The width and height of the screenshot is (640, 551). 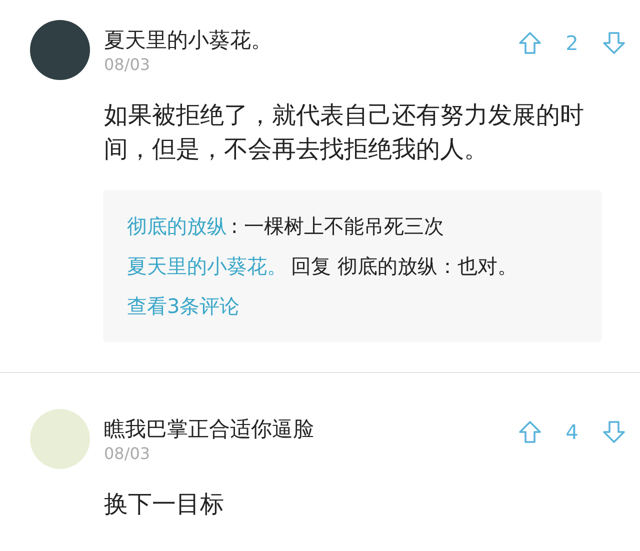 I want to click on vote-count: 2, so click(x=572, y=43).